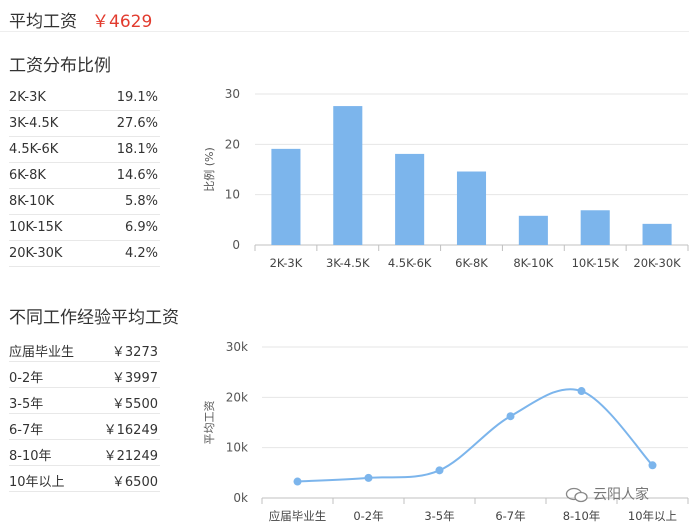  I want to click on x-tick-label: 0-2年, so click(368, 516).